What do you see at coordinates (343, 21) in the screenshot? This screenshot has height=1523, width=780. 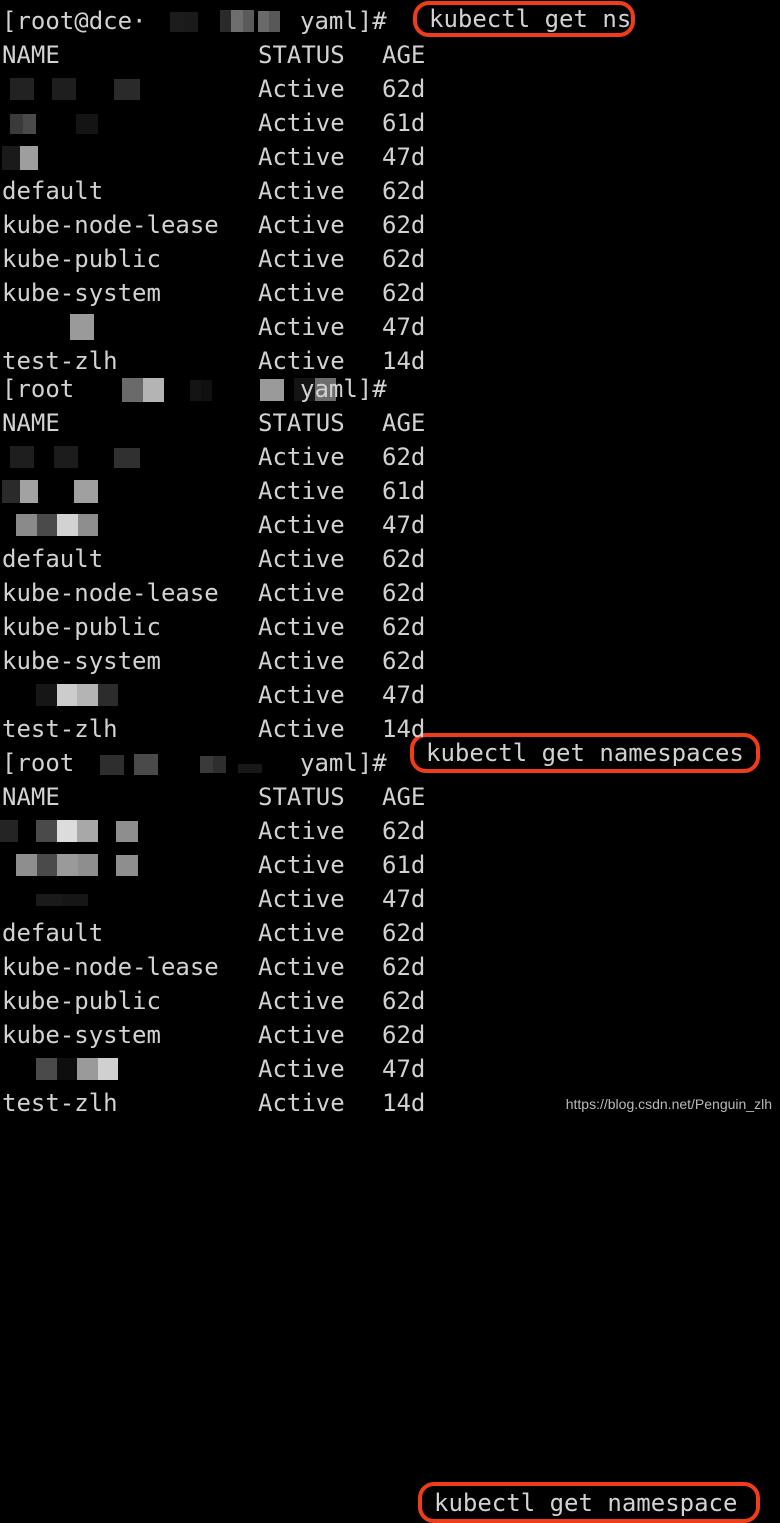 I see `prompt-path-suffix: yaml]#` at bounding box center [343, 21].